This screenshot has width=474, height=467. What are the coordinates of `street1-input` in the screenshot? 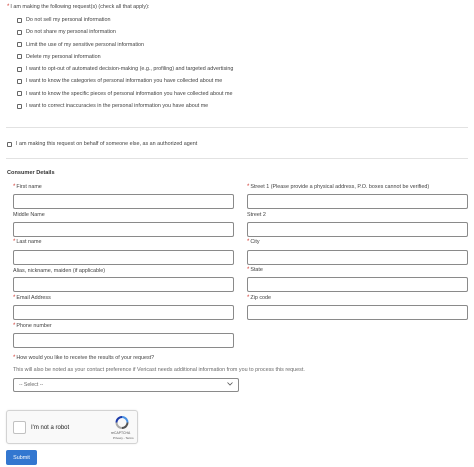 It's located at (357, 201).